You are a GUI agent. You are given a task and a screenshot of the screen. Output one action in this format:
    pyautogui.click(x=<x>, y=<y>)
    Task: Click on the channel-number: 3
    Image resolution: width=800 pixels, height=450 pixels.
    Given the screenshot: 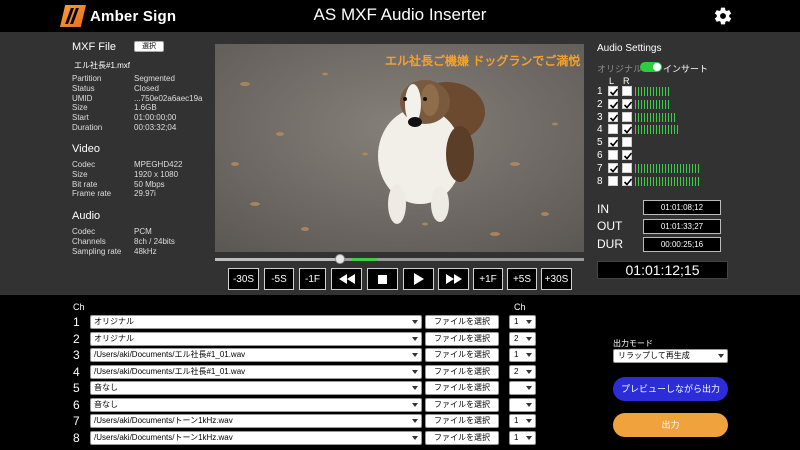 What is the action you would take?
    pyautogui.click(x=600, y=117)
    